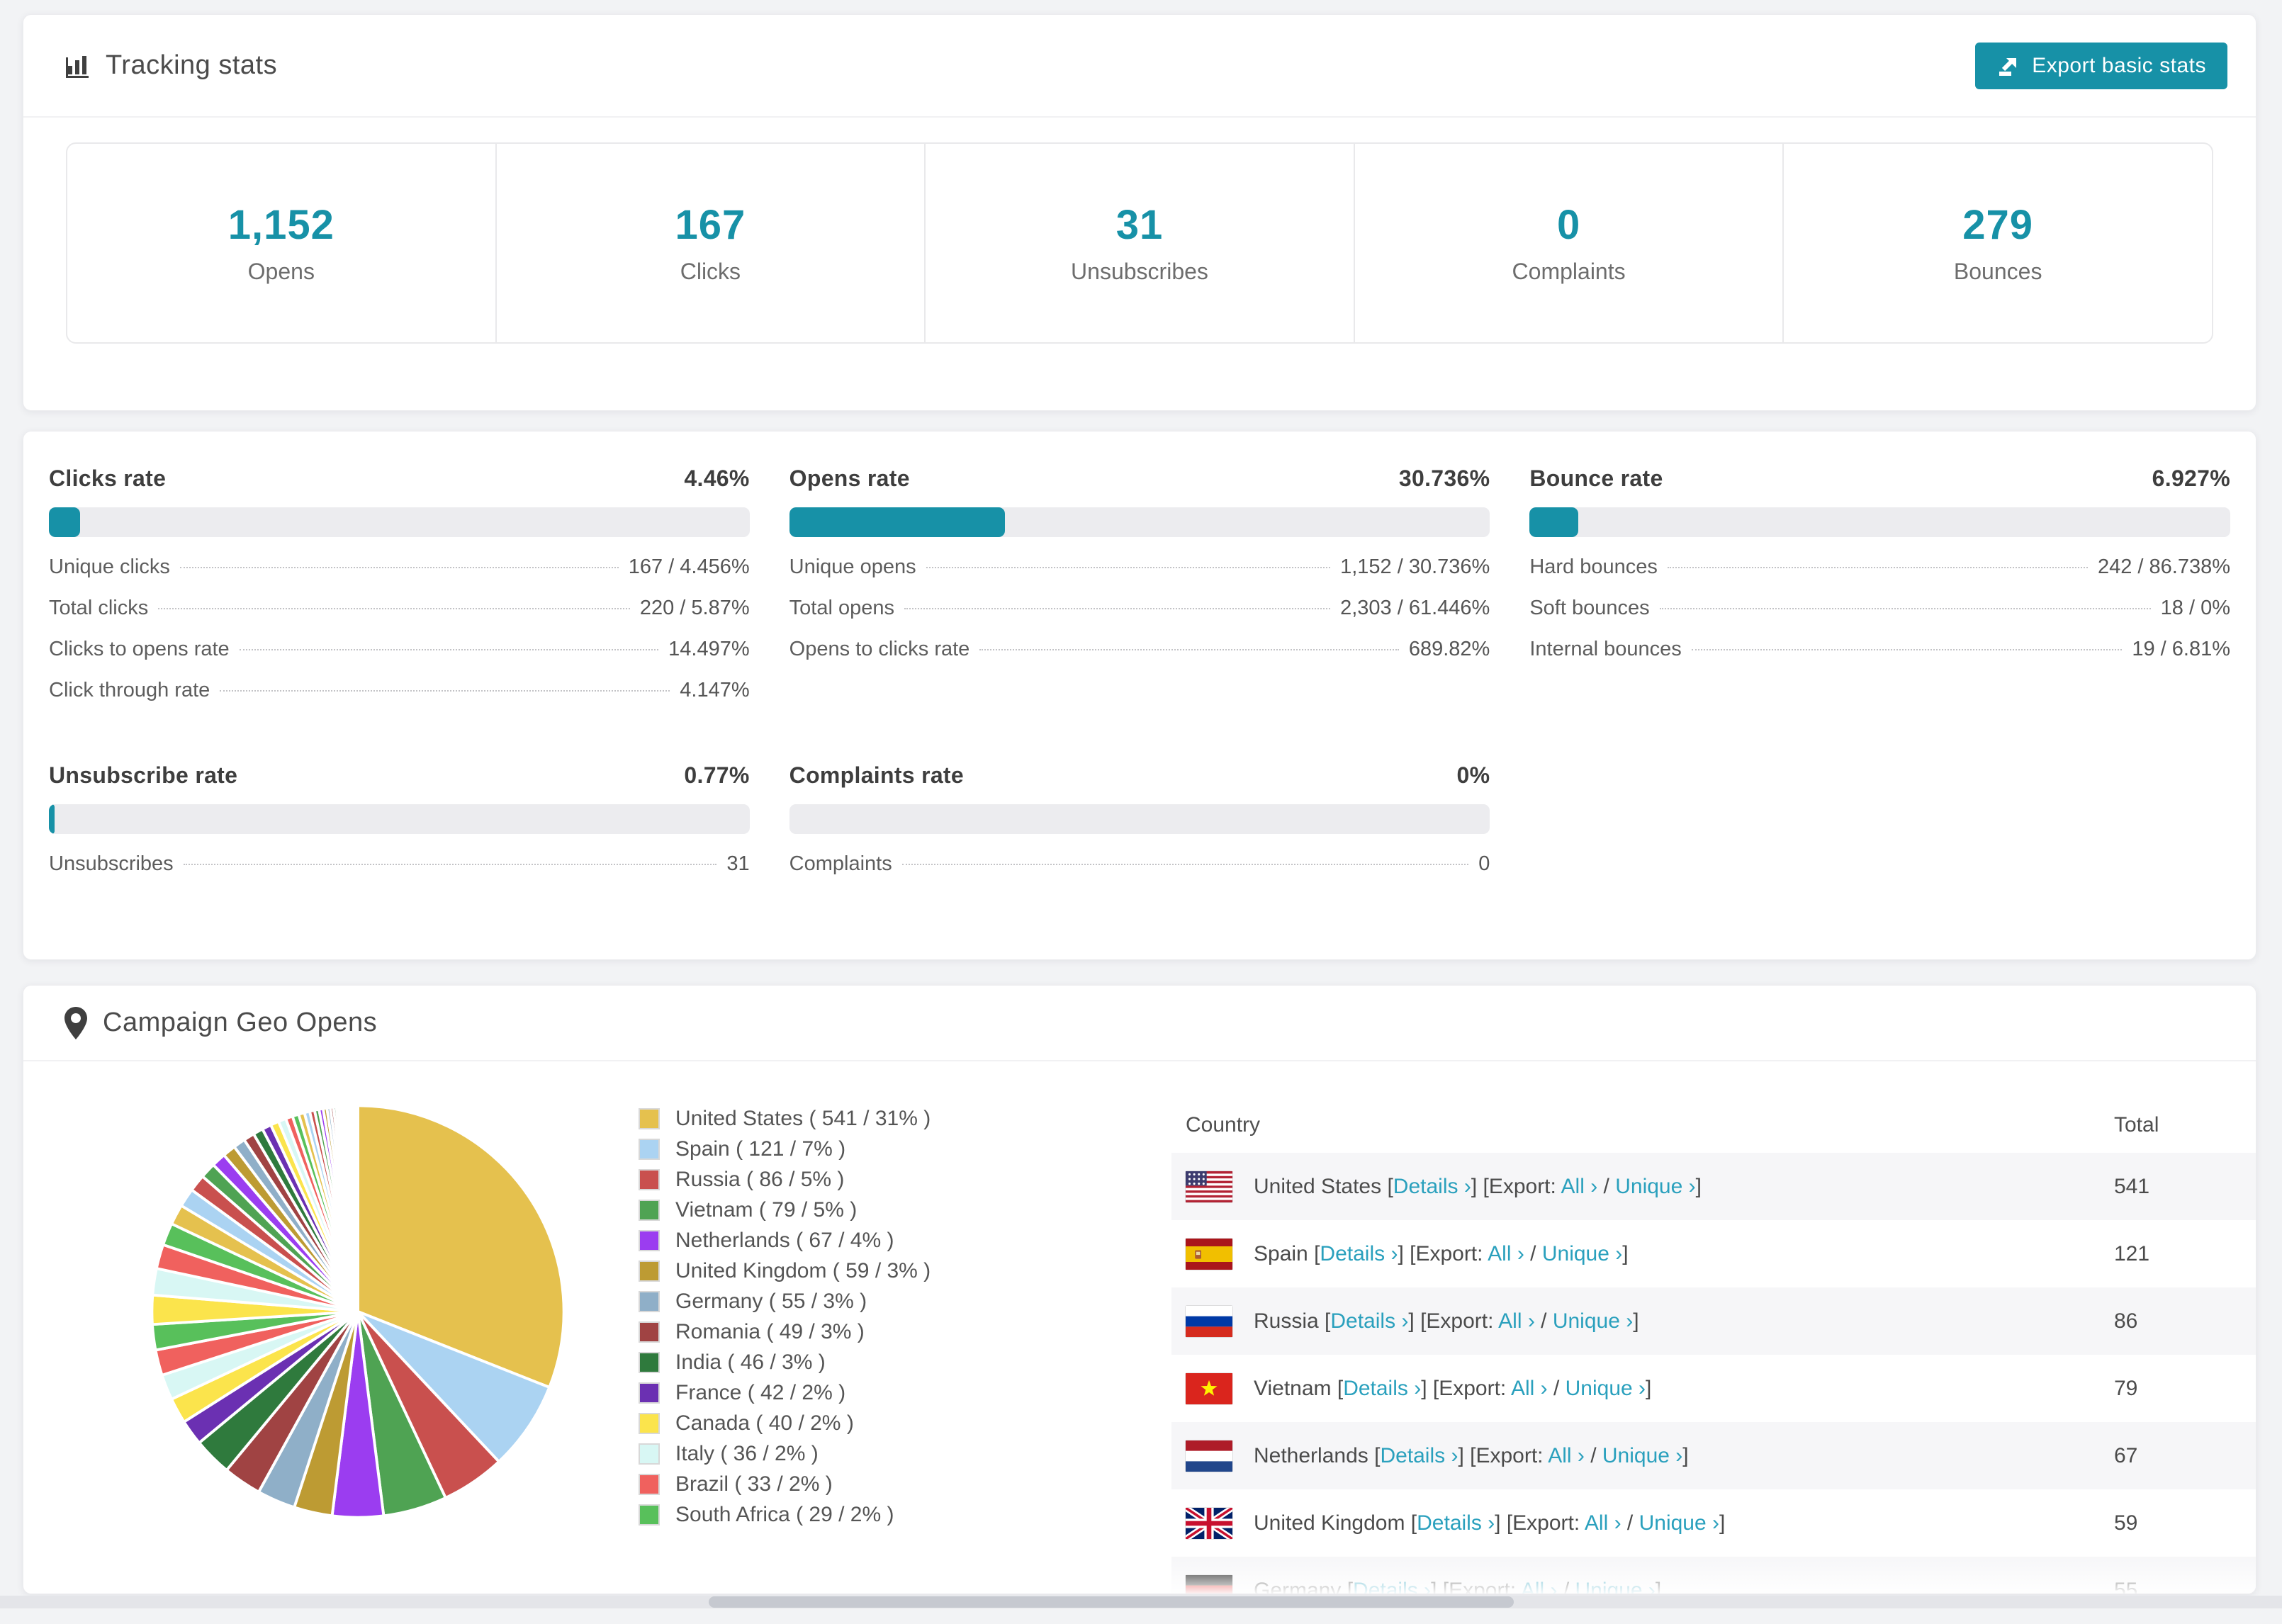 The height and width of the screenshot is (1624, 2282). Describe the element at coordinates (143, 775) in the screenshot. I see `unsubscribe-rate-title: Unsubscribe rate` at that location.